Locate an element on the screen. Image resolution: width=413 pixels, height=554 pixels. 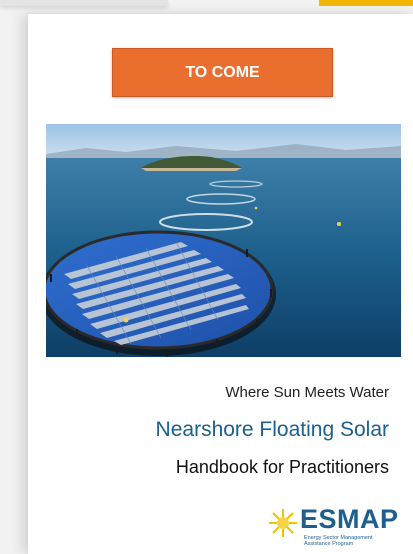
cover-tagline: Where Sun Meets Water is located at coordinates (307, 392).